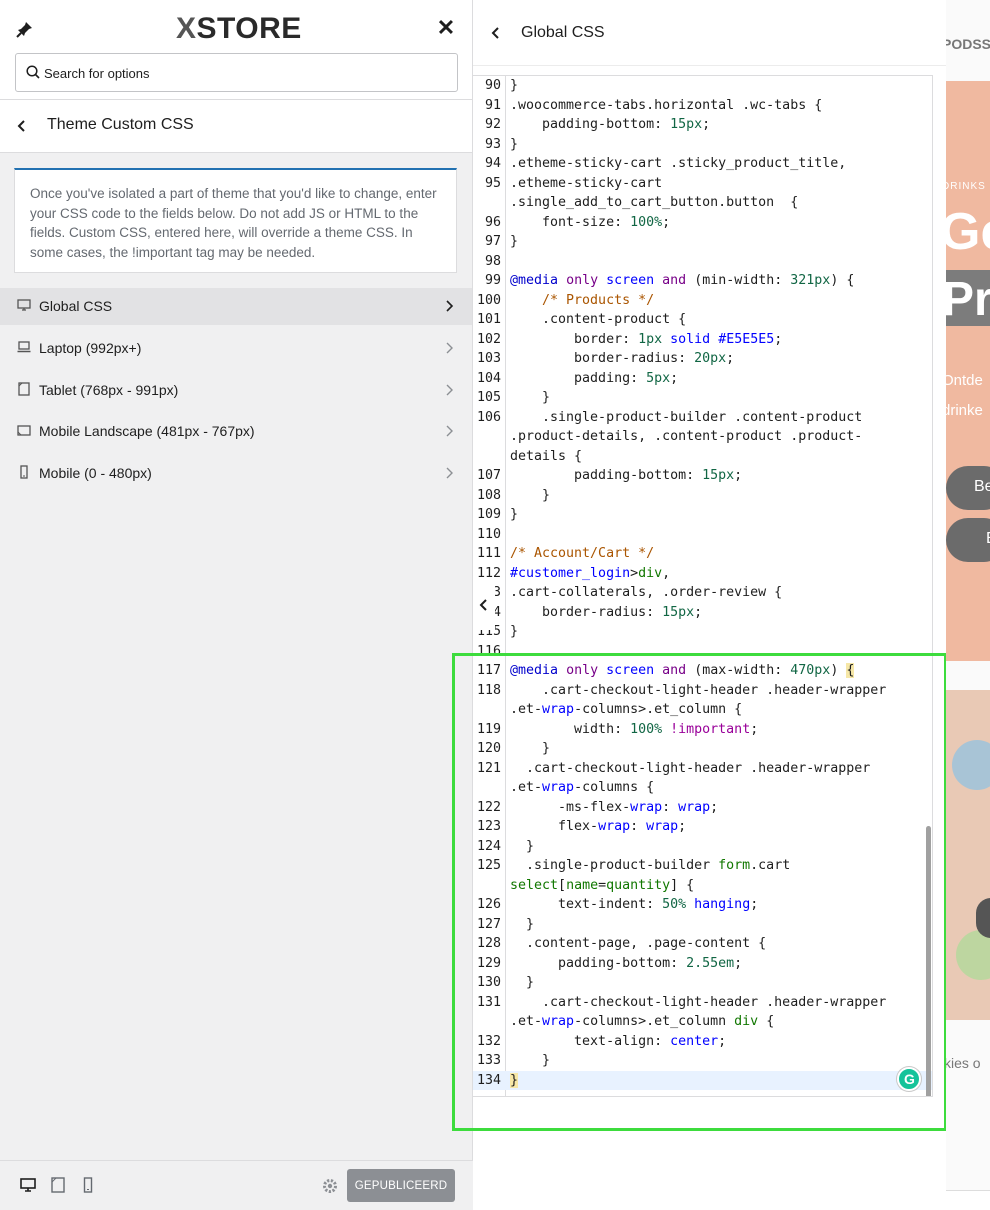 The height and width of the screenshot is (1210, 990). I want to click on preview-button-2: E, so click(968, 540).